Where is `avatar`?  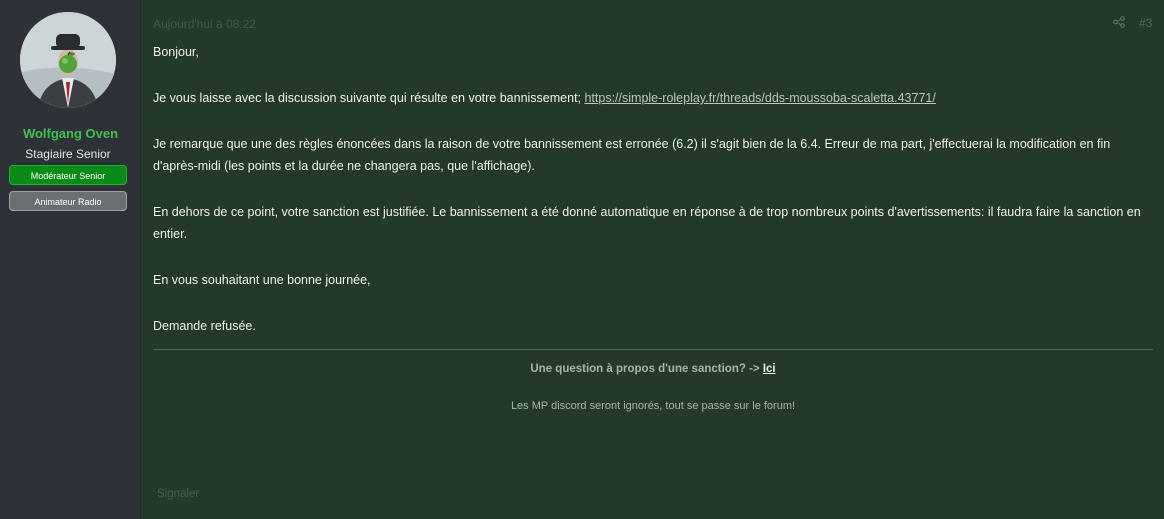 avatar is located at coordinates (68, 60).